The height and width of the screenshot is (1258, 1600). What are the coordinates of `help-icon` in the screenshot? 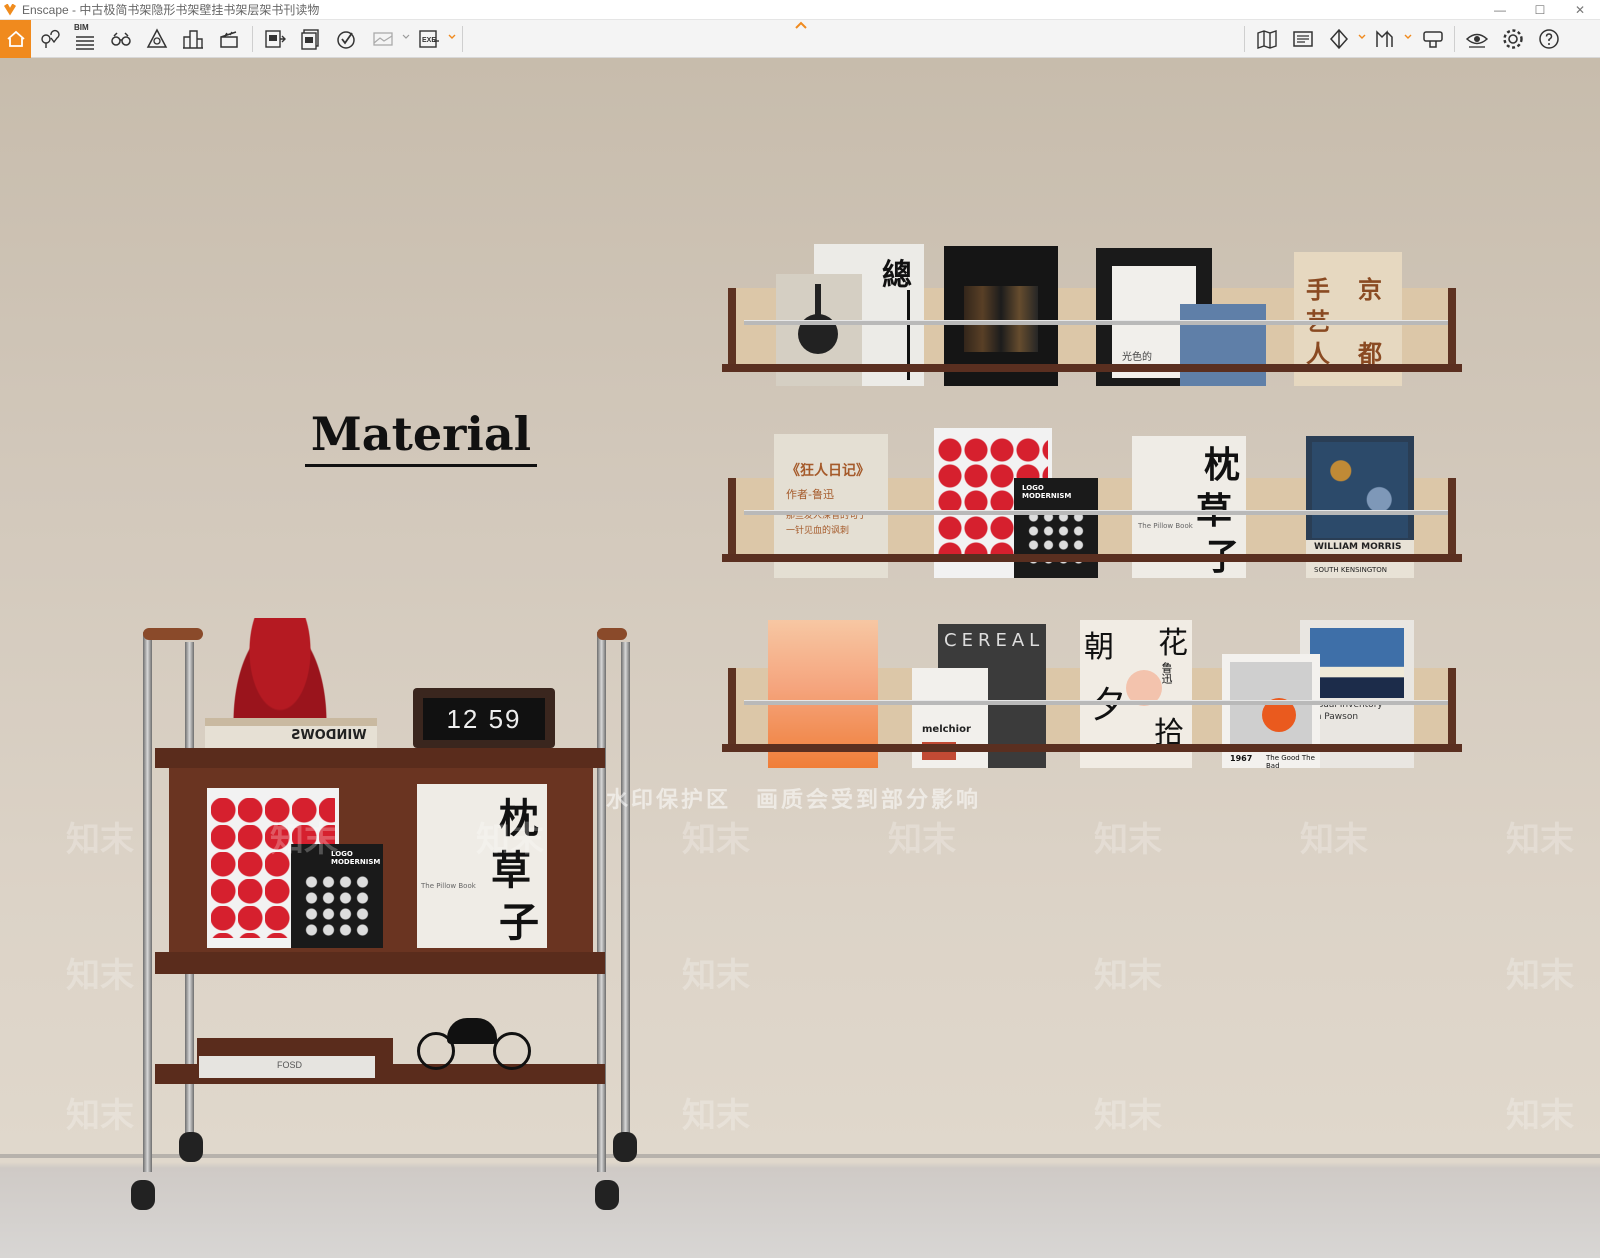 It's located at (1549, 39).